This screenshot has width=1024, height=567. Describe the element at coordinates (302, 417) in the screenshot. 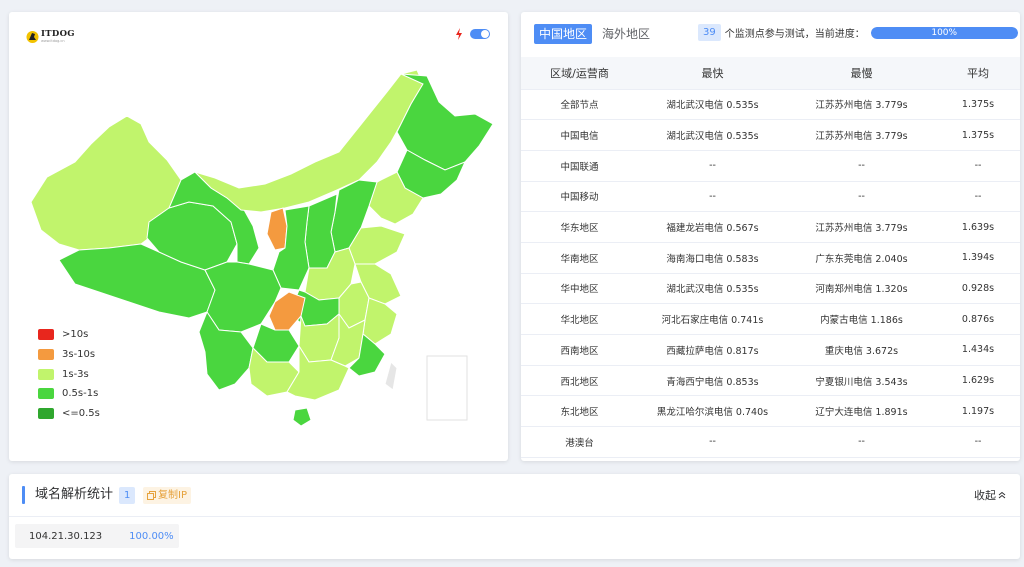

I see `region-hainan` at that location.